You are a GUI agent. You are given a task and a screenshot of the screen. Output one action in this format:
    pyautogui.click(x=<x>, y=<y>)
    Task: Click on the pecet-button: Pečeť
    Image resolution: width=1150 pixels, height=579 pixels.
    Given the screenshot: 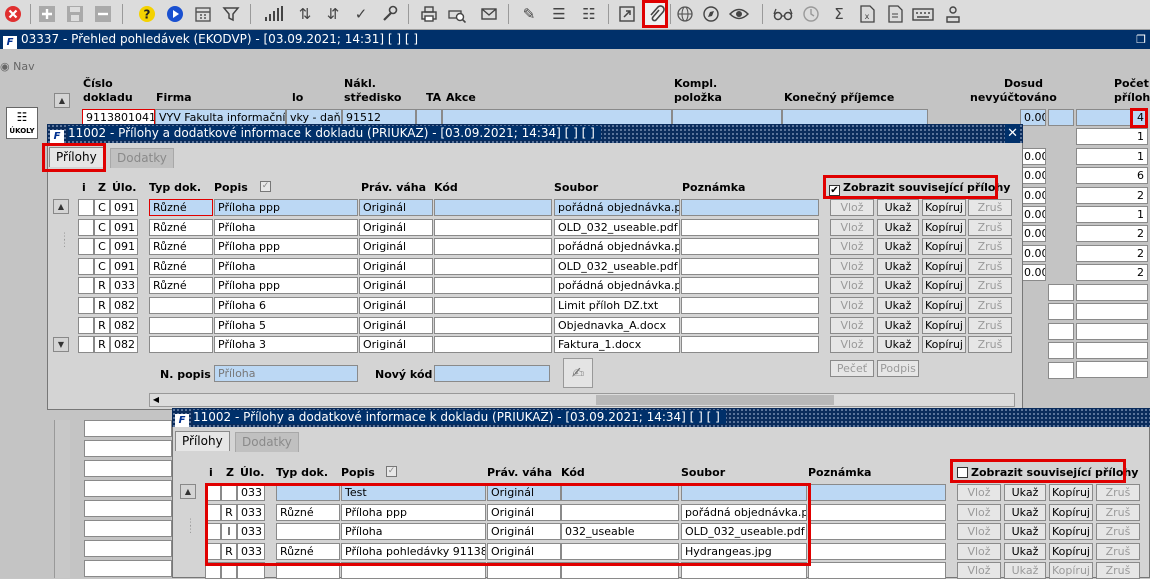 What is the action you would take?
    pyautogui.click(x=852, y=368)
    